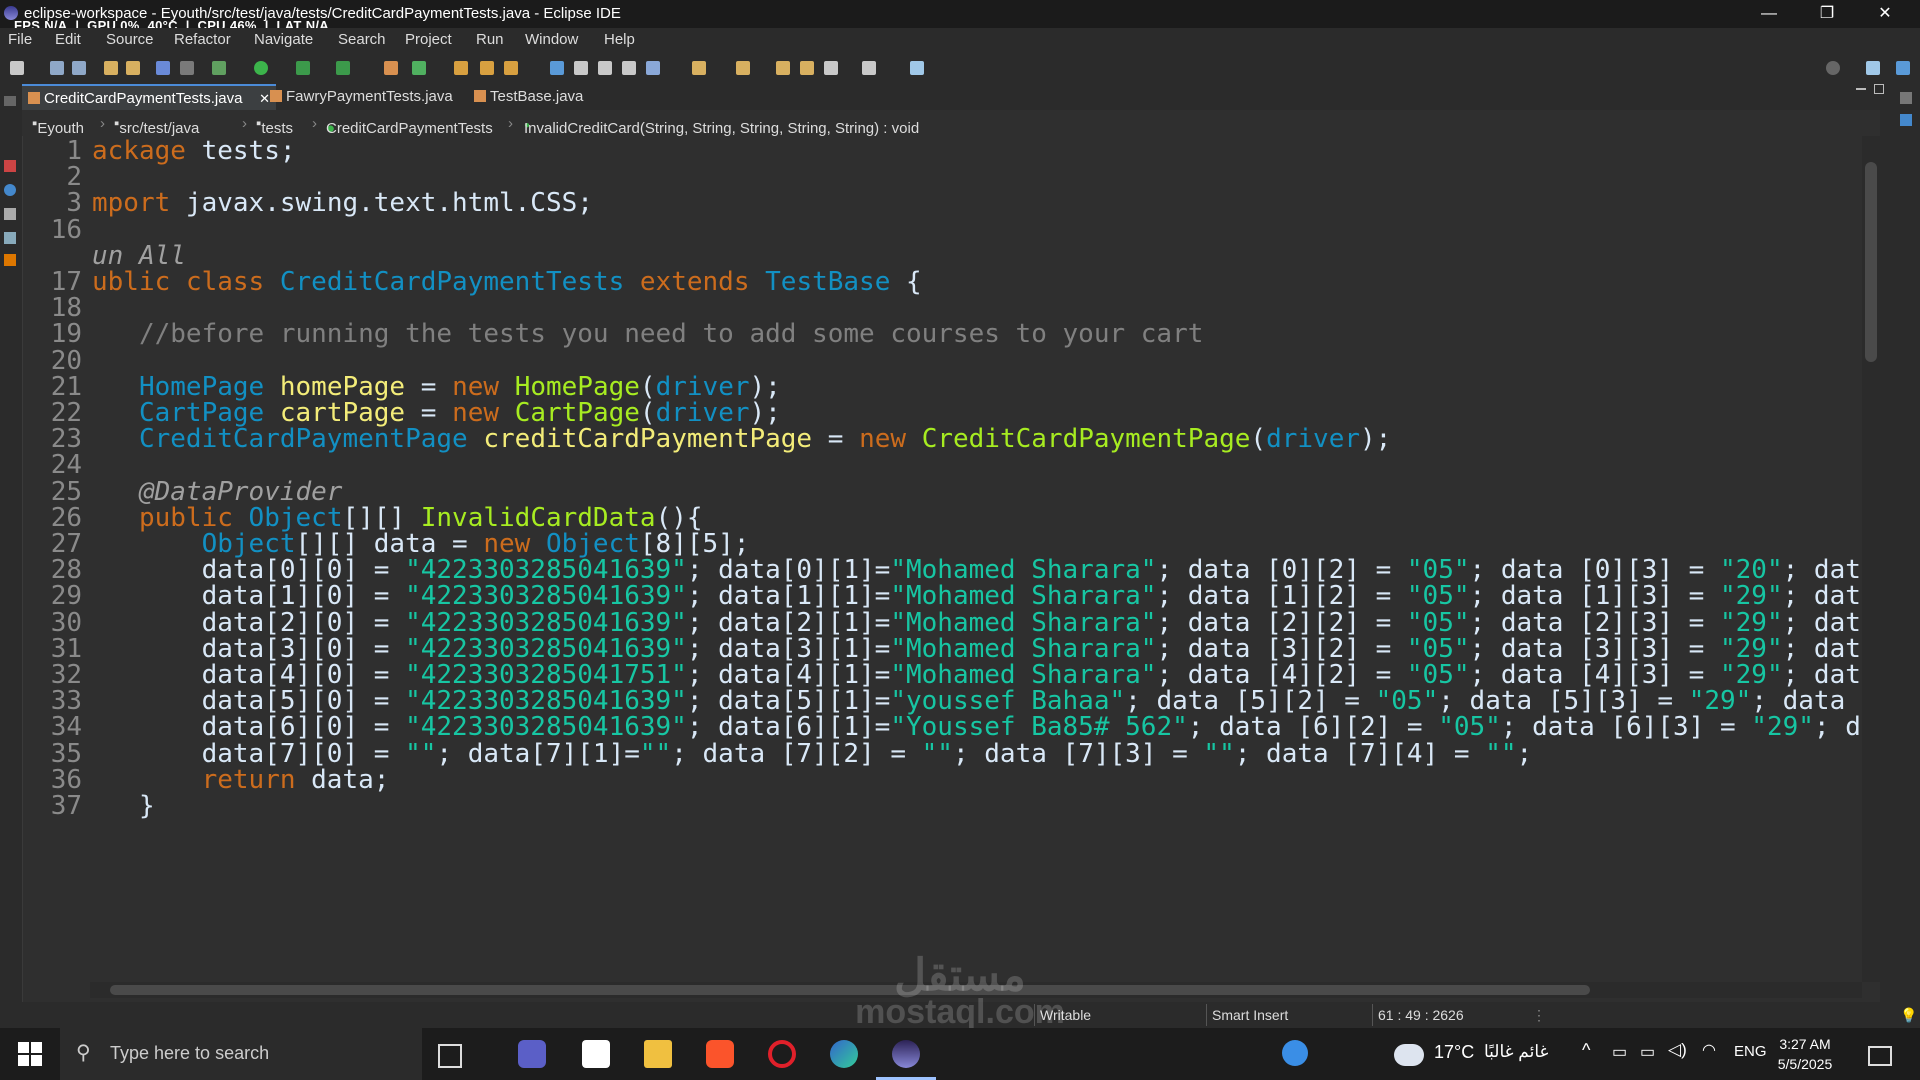 The height and width of the screenshot is (1080, 1920). Describe the element at coordinates (487, 68) in the screenshot. I see `open-task-icon` at that location.